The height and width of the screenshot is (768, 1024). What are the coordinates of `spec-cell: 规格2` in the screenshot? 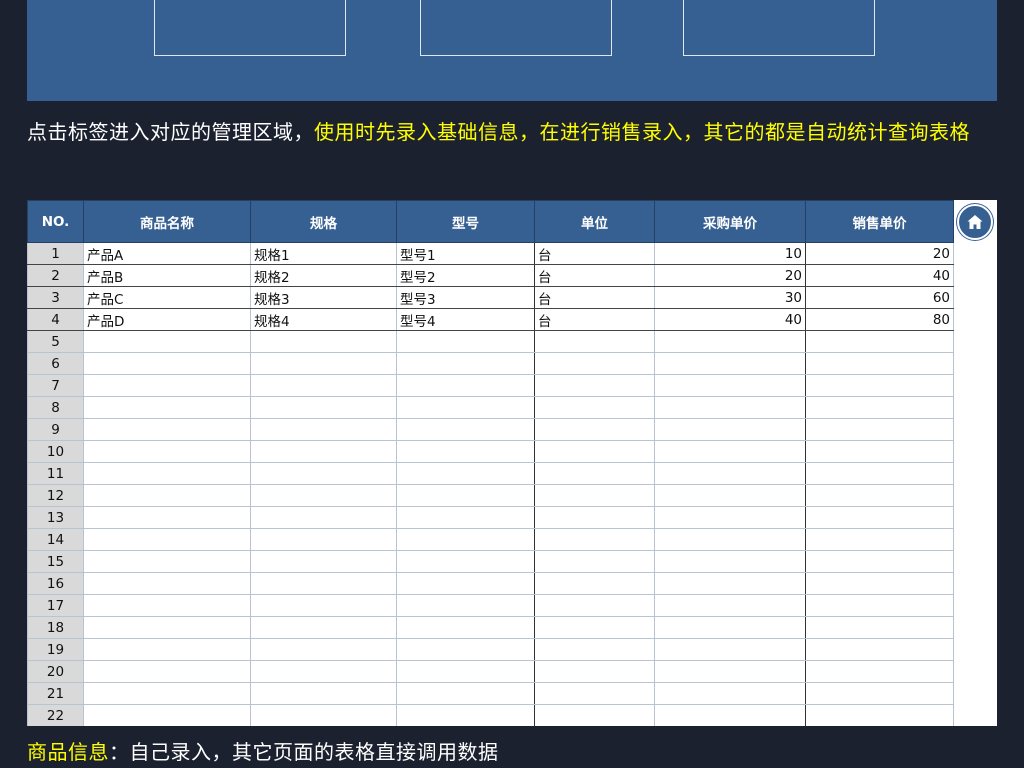 It's located at (323, 275).